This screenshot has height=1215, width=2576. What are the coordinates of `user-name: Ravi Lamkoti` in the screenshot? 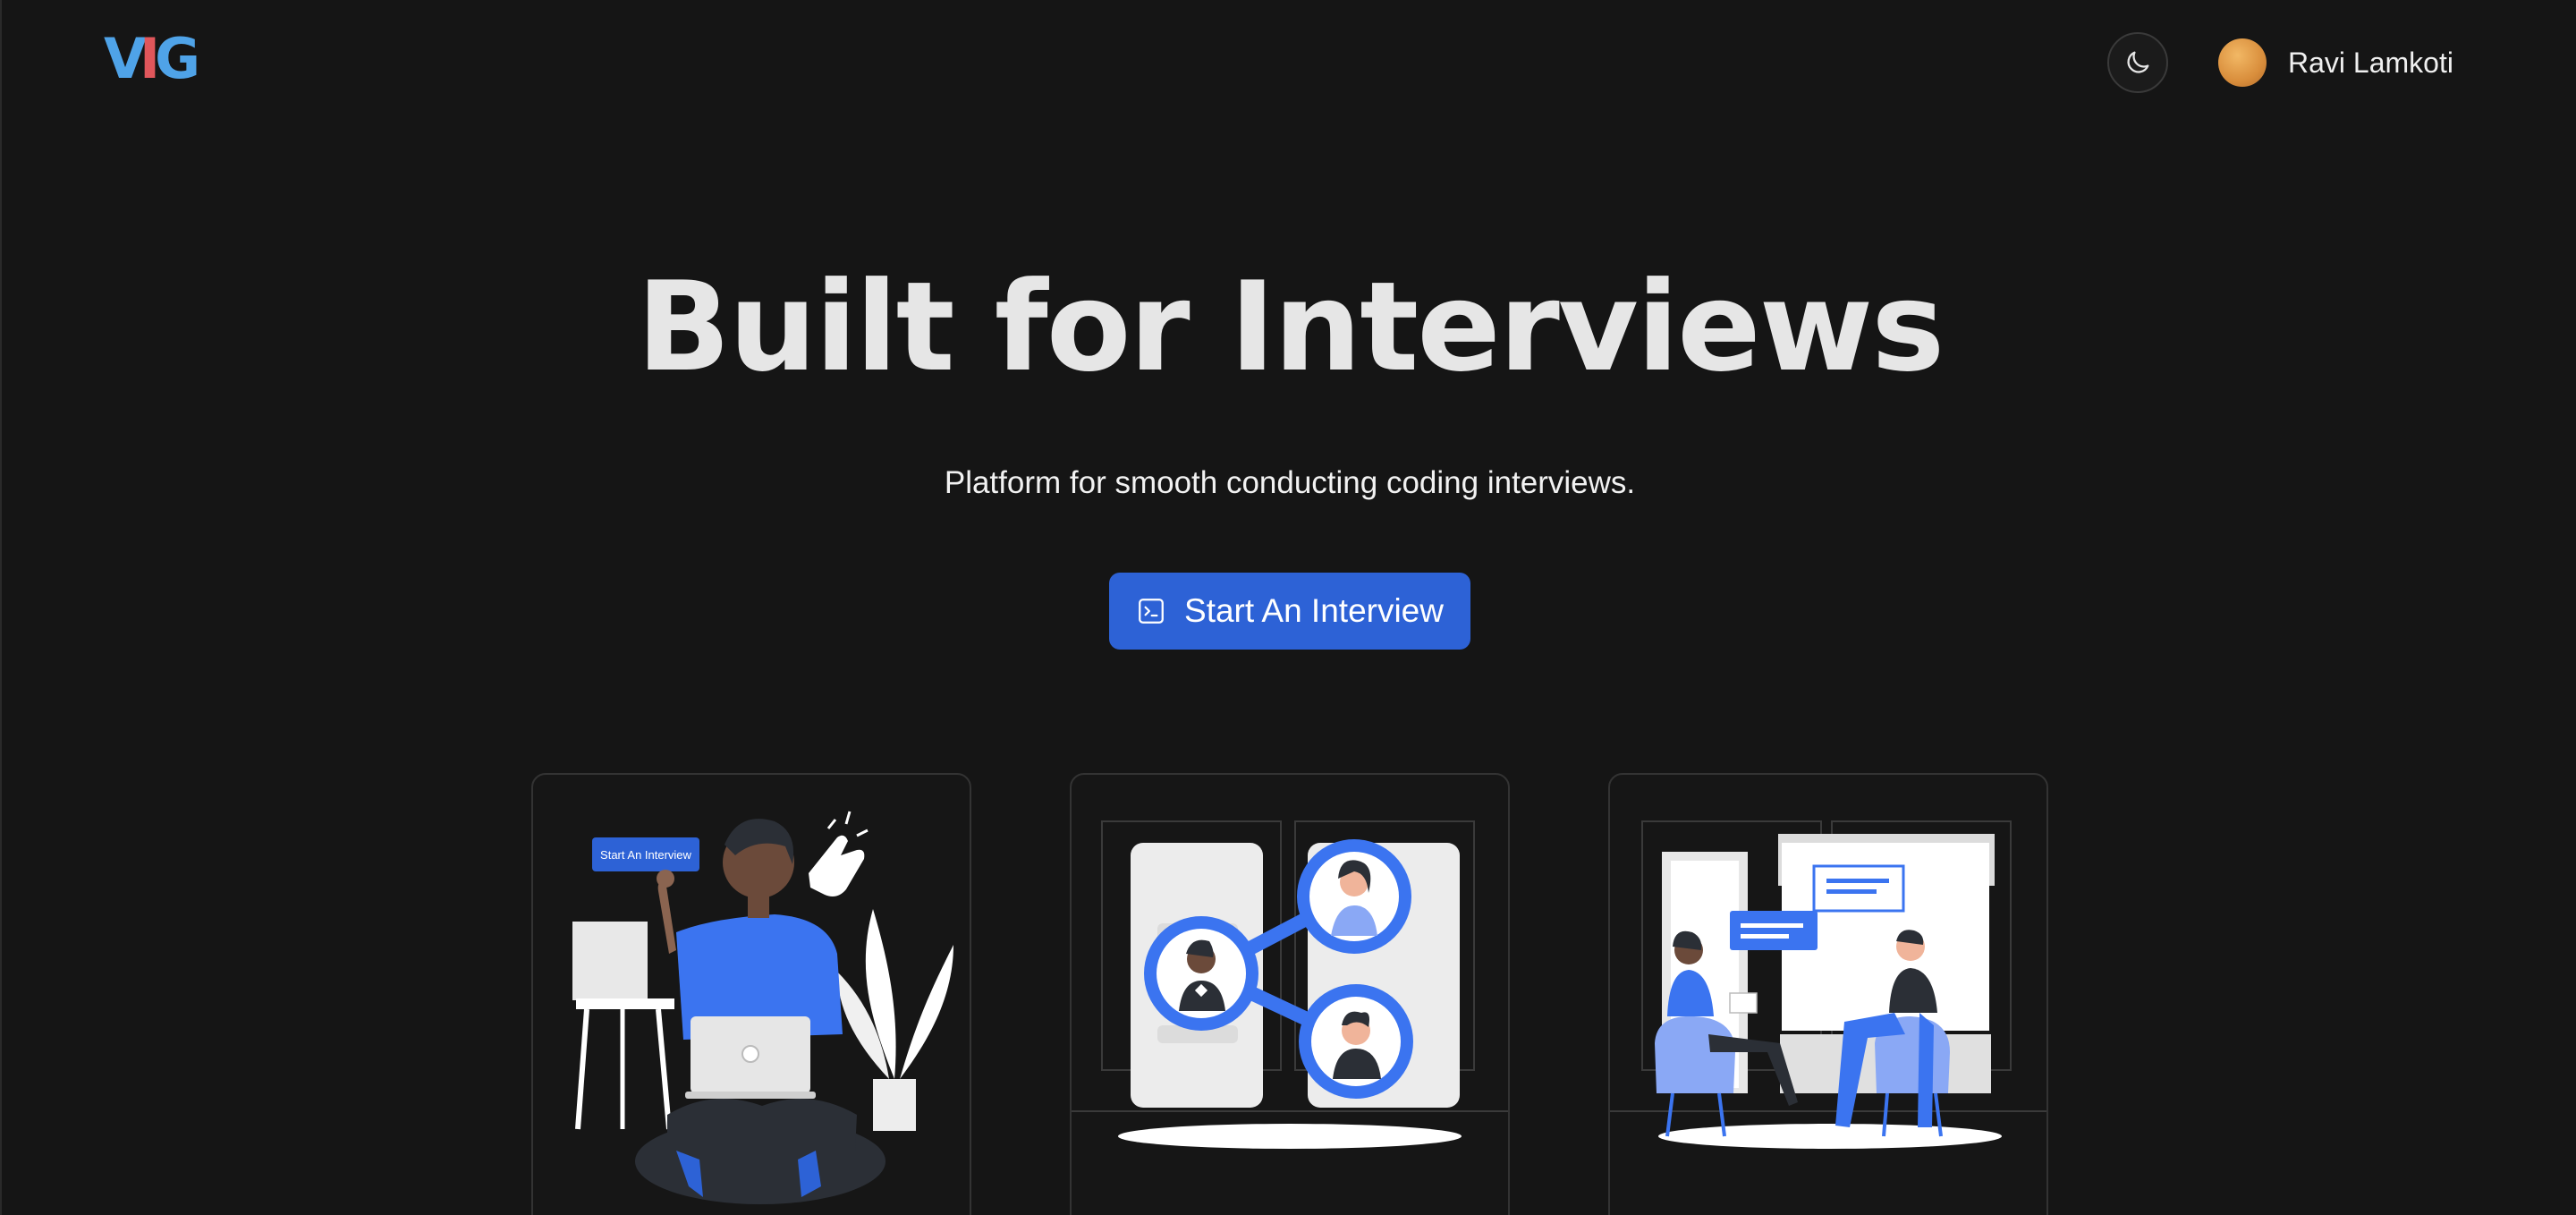 It's located at (2370, 63).